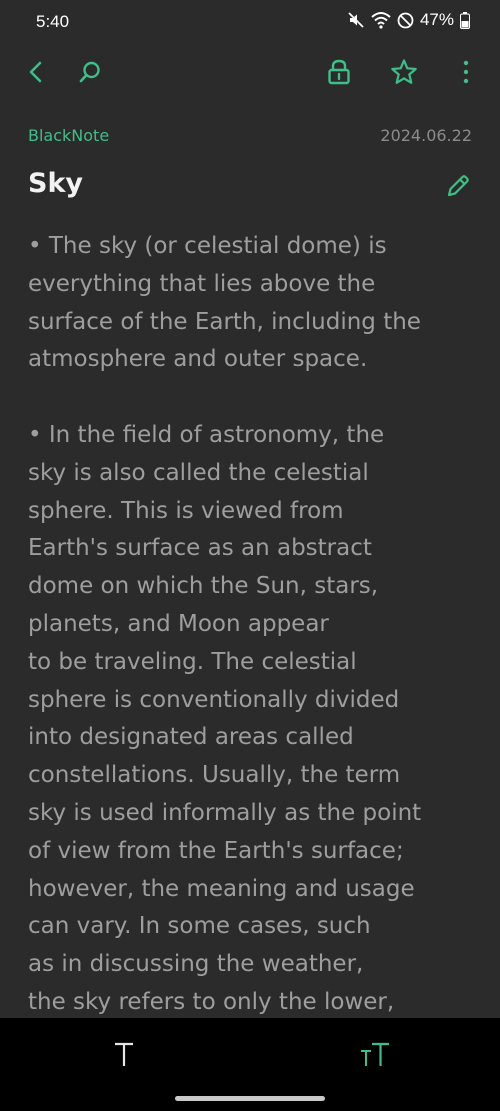 This screenshot has width=500, height=1111. I want to click on text-style-button, so click(124, 1056).